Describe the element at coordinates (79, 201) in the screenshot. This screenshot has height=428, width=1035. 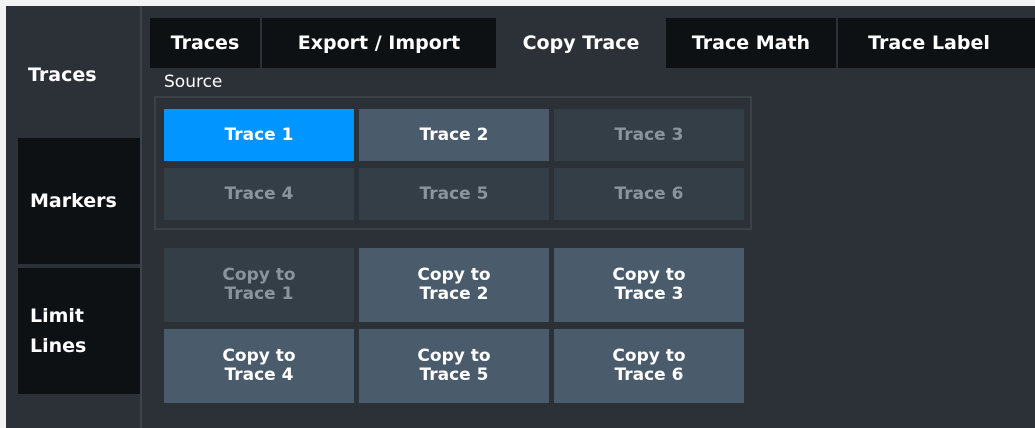
I see `side-tab-markers: Markers` at that location.